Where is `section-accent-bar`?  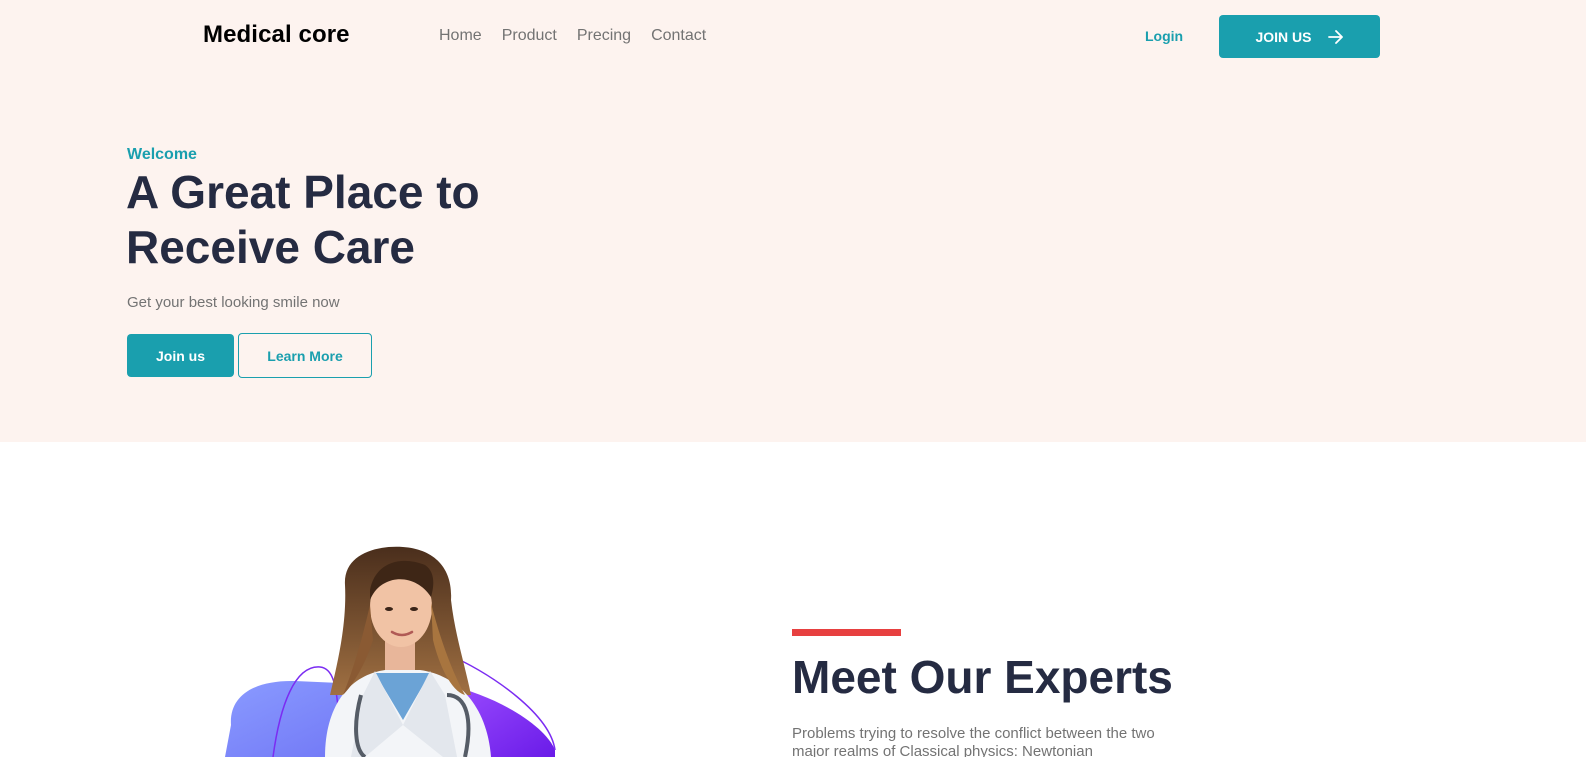
section-accent-bar is located at coordinates (846, 632).